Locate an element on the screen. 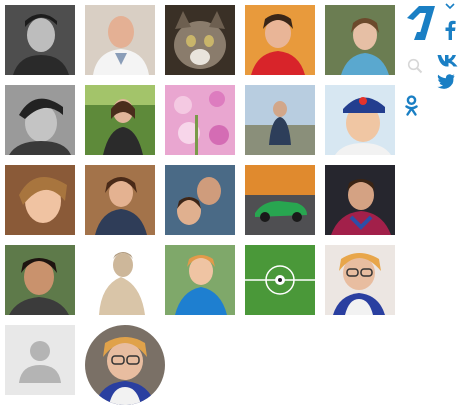 Image resolution: width=461 pixels, height=411 pixels. facebook-icon is located at coordinates (450, 30).